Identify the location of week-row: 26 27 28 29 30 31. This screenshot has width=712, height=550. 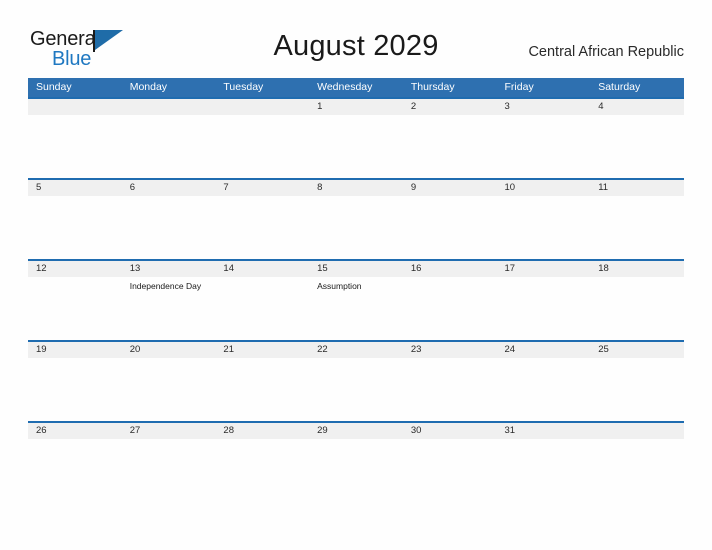
(356, 461).